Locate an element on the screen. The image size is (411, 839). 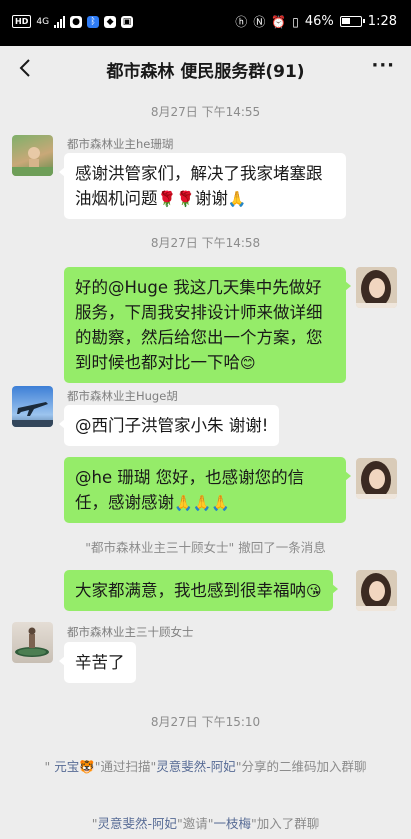
sender-name: 都市森林业主he珊瑚 is located at coordinates (120, 144).